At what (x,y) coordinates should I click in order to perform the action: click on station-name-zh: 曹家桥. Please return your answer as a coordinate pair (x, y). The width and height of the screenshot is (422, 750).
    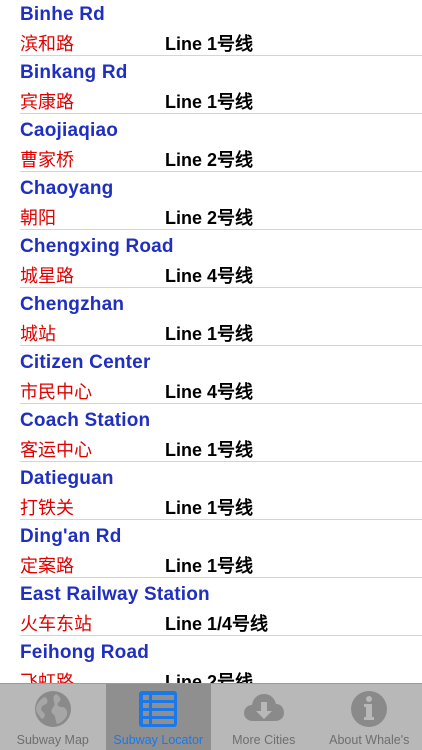
    Looking at the image, I should click on (47, 160).